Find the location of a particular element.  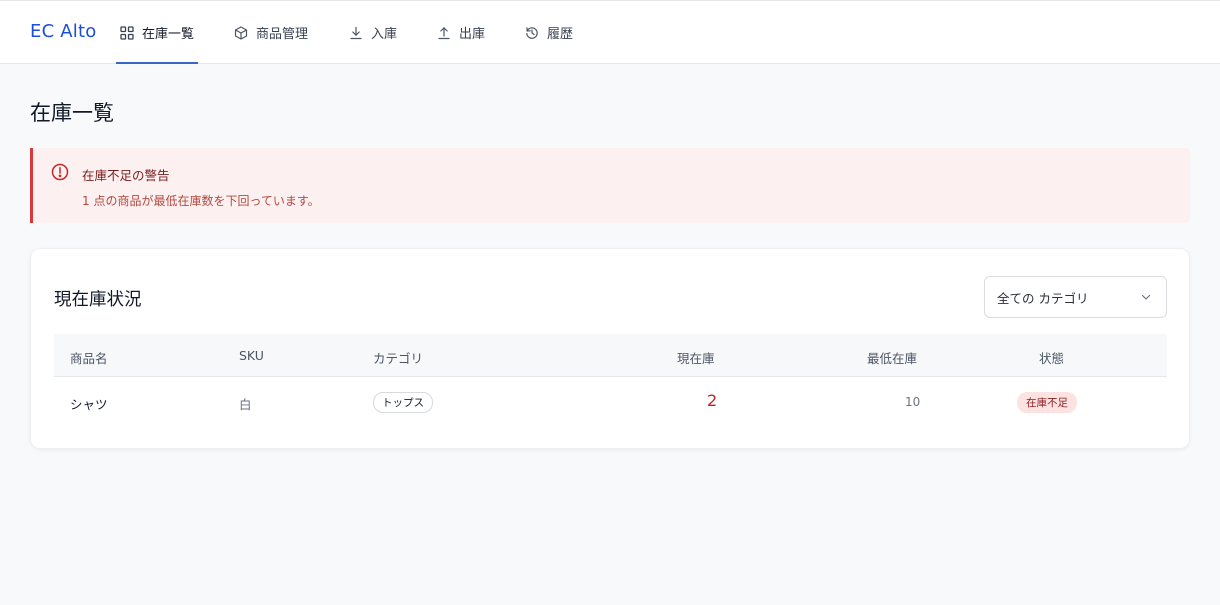

upload-icon is located at coordinates (444, 33).